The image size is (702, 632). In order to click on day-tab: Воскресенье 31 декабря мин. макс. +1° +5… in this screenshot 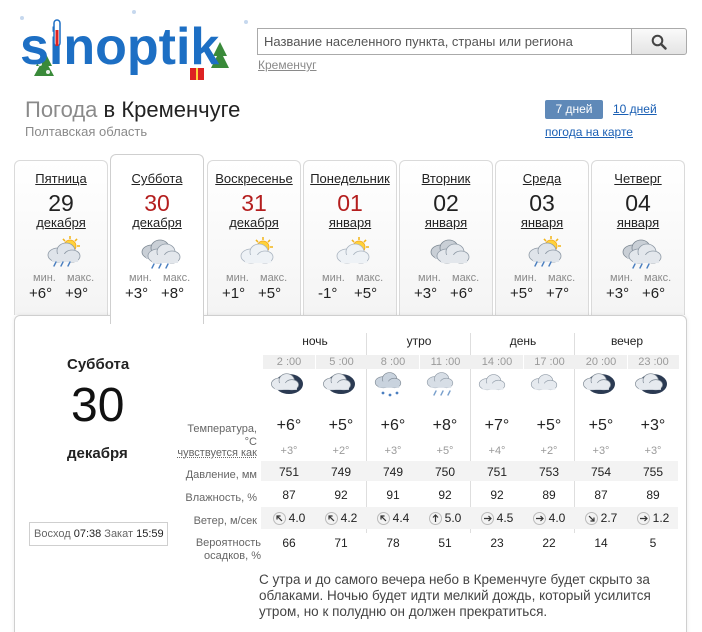, I will do `click(254, 237)`.